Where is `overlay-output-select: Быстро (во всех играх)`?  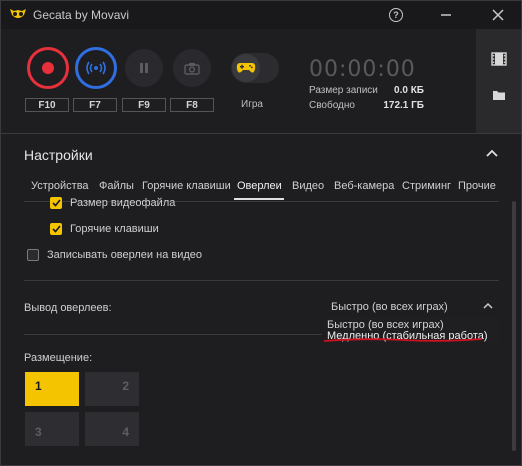 overlay-output-select: Быстро (во всех играх) is located at coordinates (413, 307).